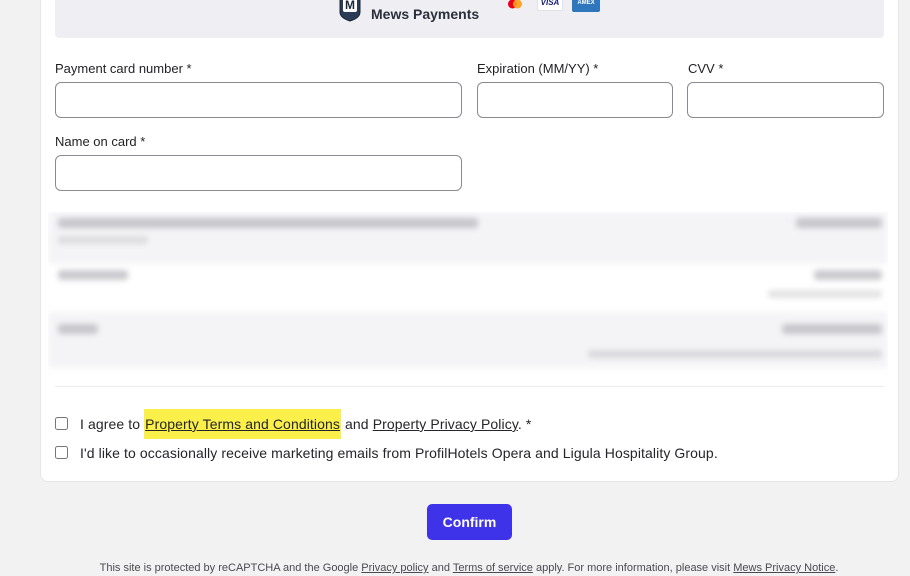  Describe the element at coordinates (493, 568) in the screenshot. I see `google-terms-link: Terms of service` at that location.